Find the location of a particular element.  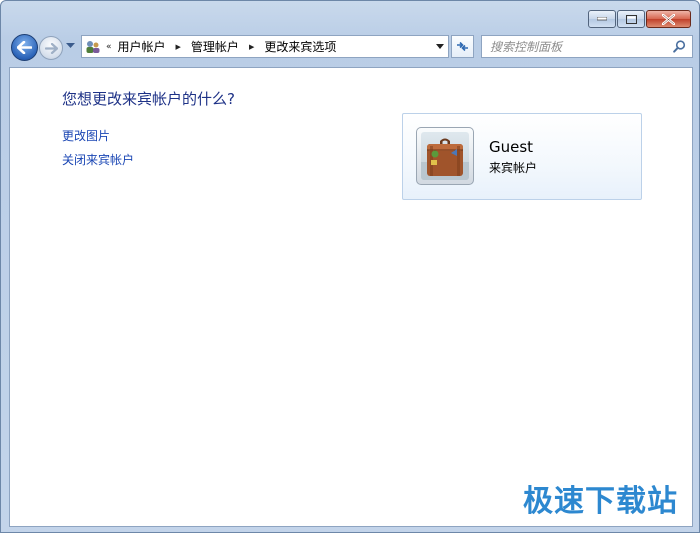

back-button is located at coordinates (24, 47).